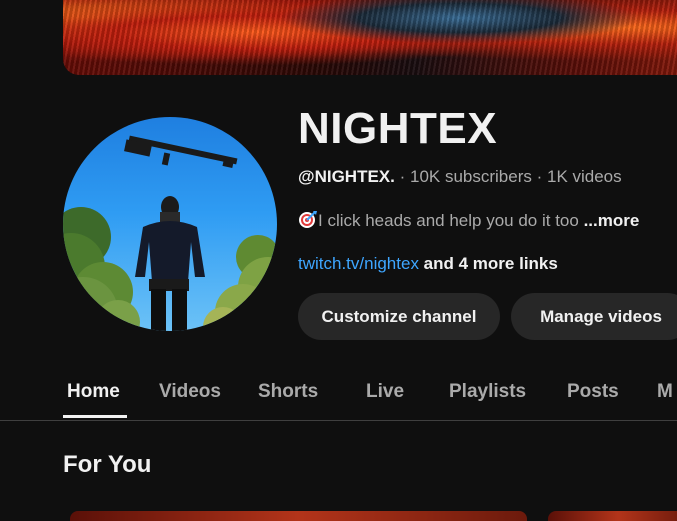  Describe the element at coordinates (487, 392) in the screenshot. I see `tab-playlists: Playlists` at that location.